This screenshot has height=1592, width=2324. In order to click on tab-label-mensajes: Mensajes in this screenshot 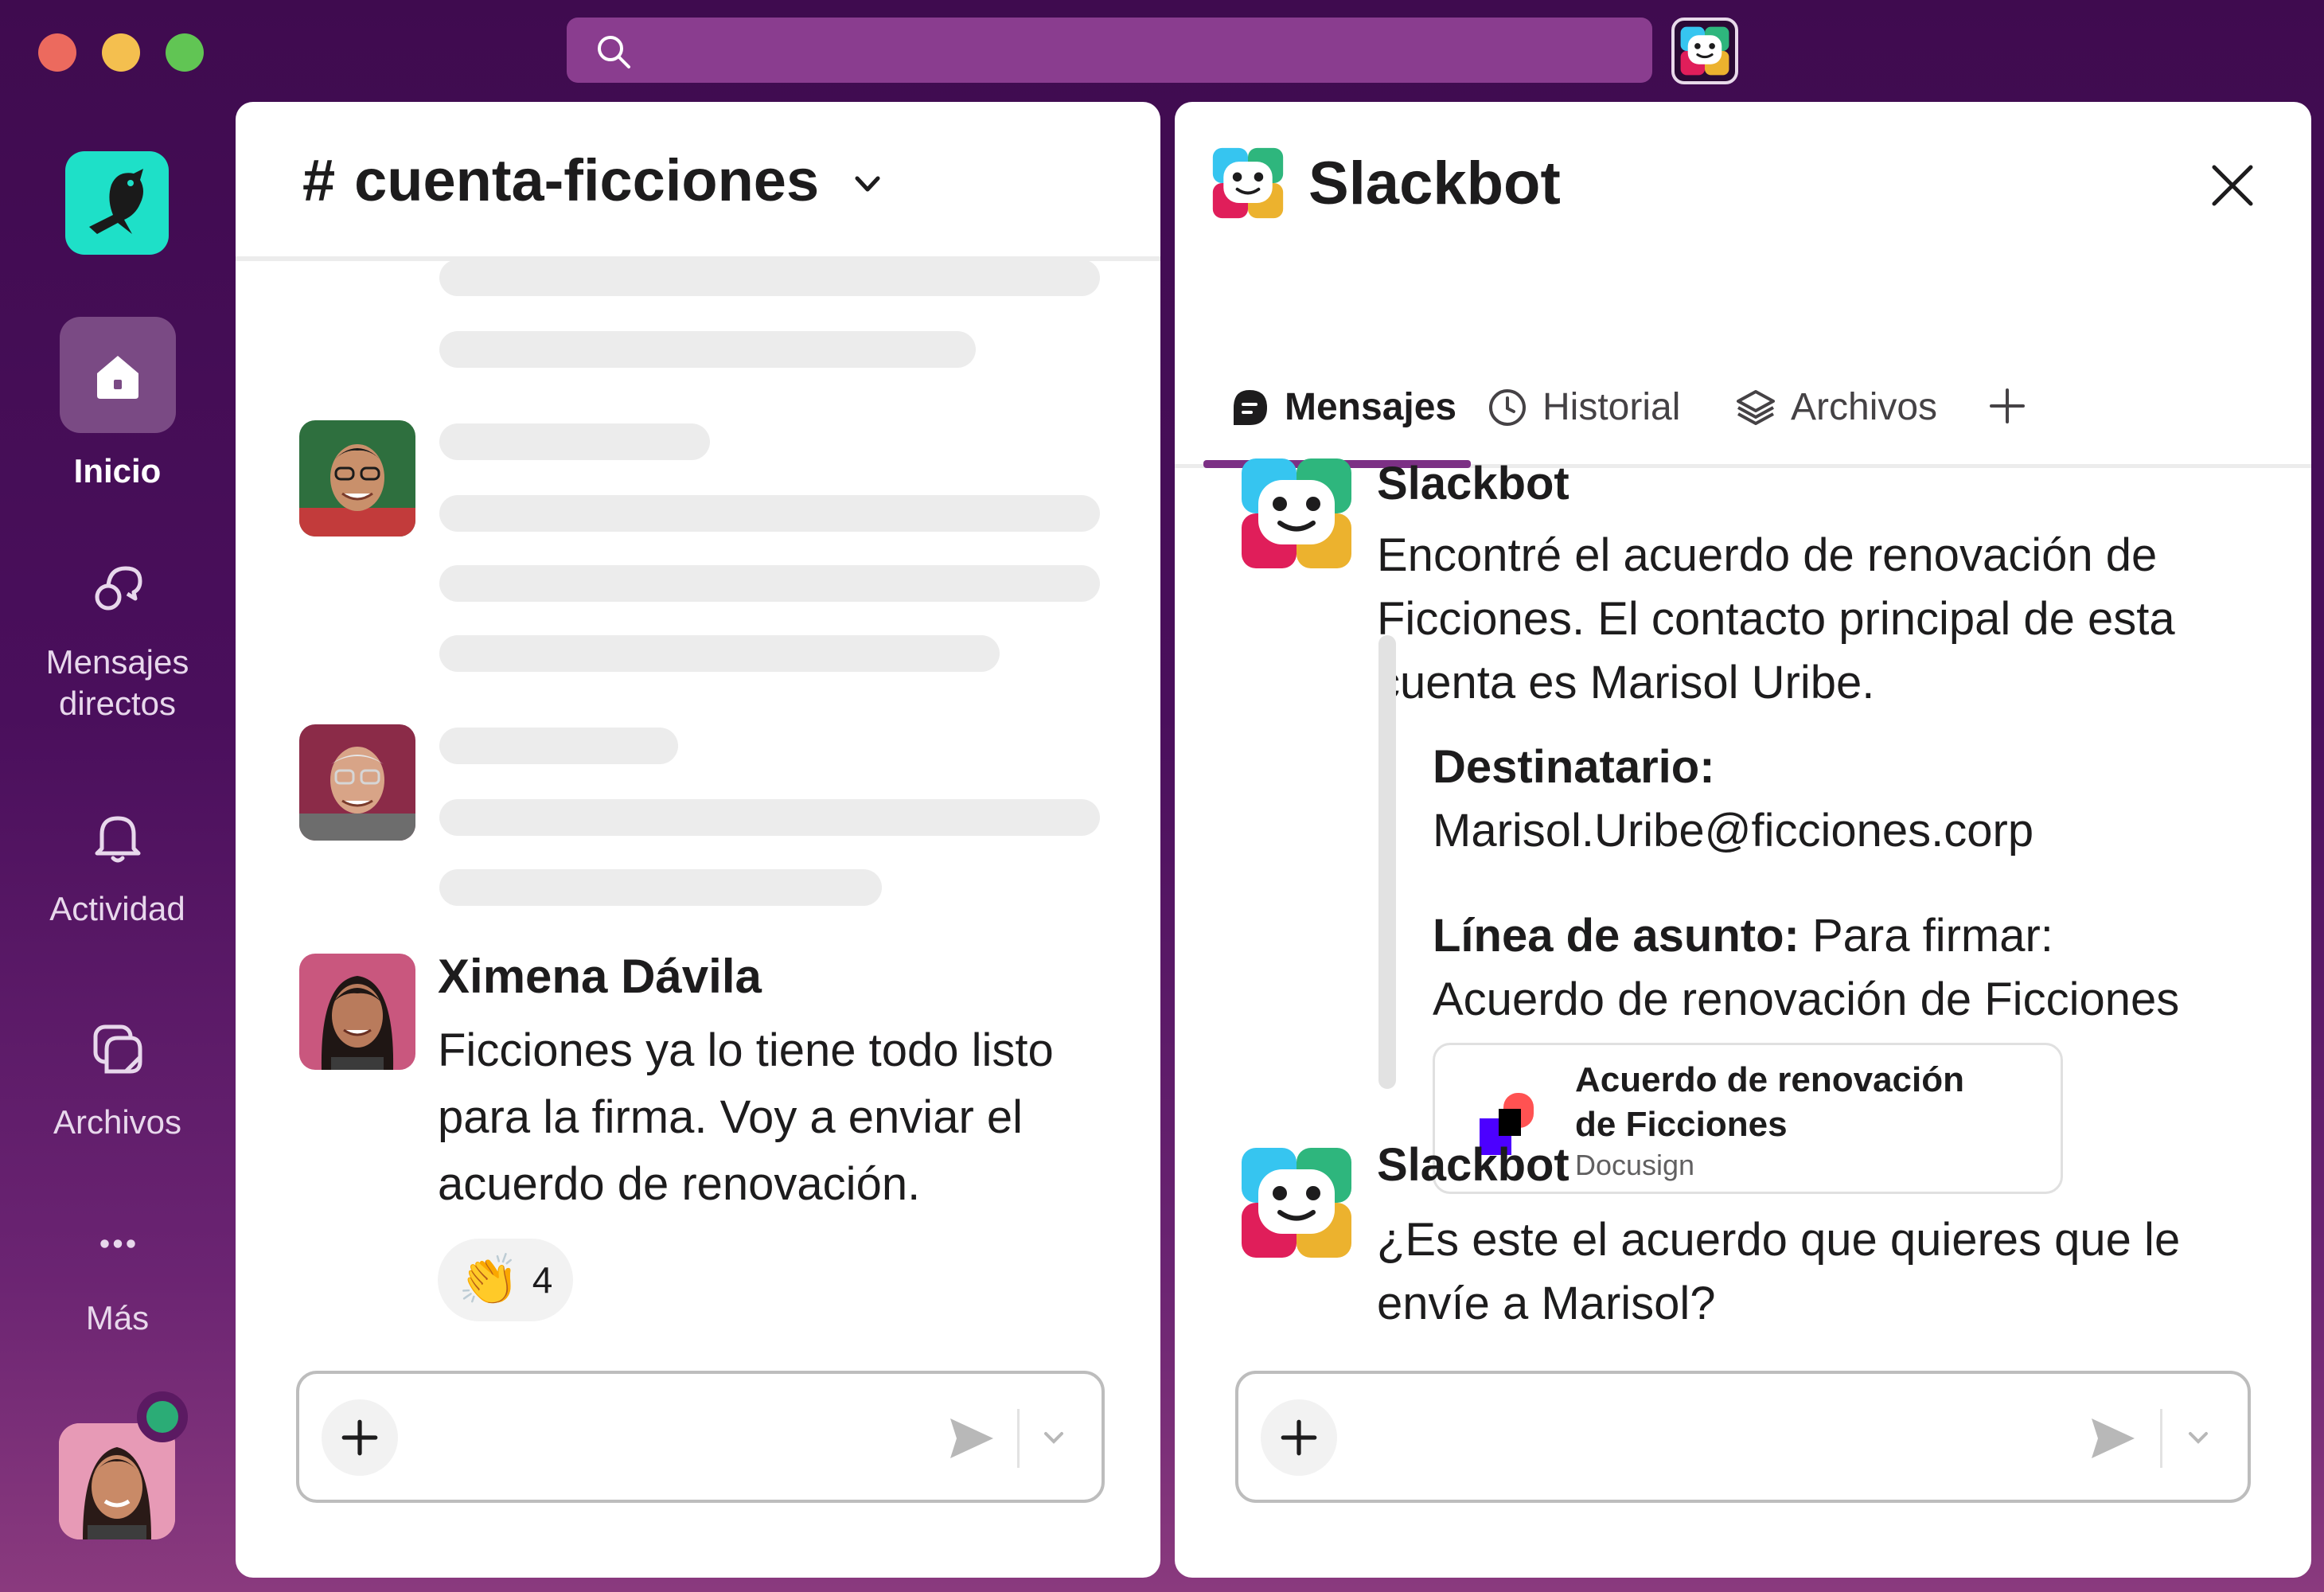, I will do `click(1371, 407)`.